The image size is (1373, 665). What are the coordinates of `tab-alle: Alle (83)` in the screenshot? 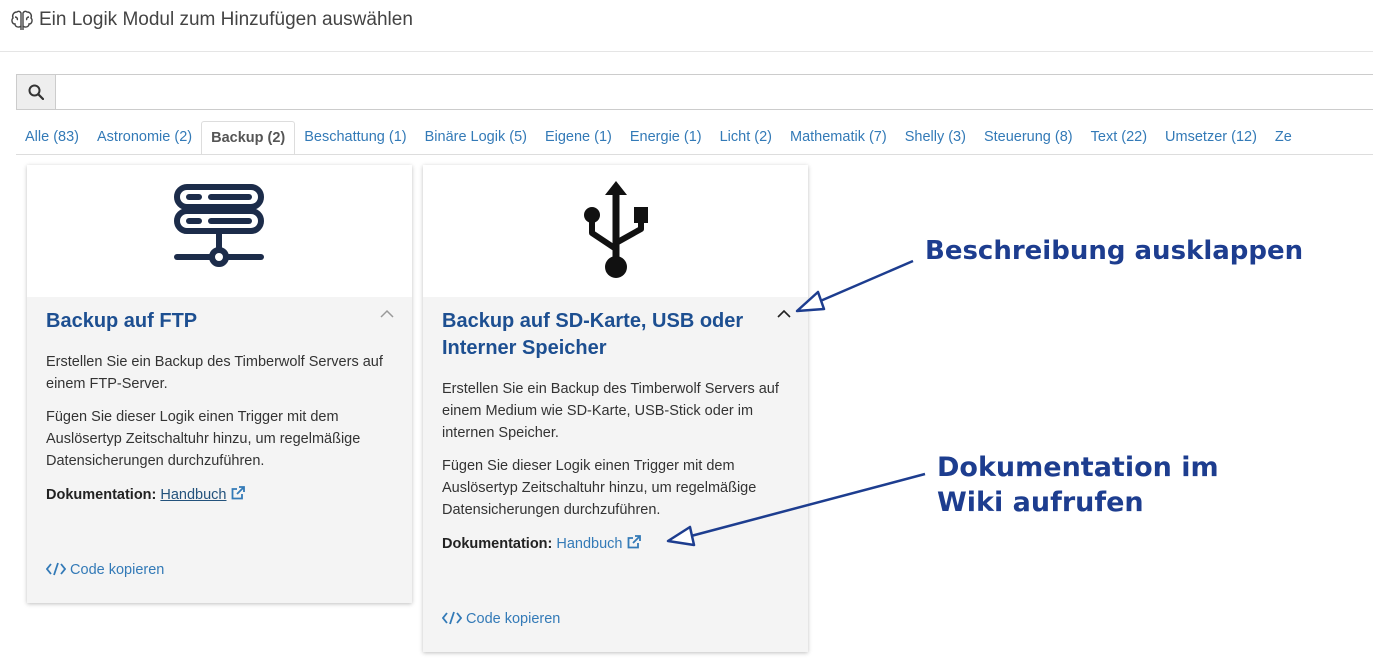 It's located at (52, 137).